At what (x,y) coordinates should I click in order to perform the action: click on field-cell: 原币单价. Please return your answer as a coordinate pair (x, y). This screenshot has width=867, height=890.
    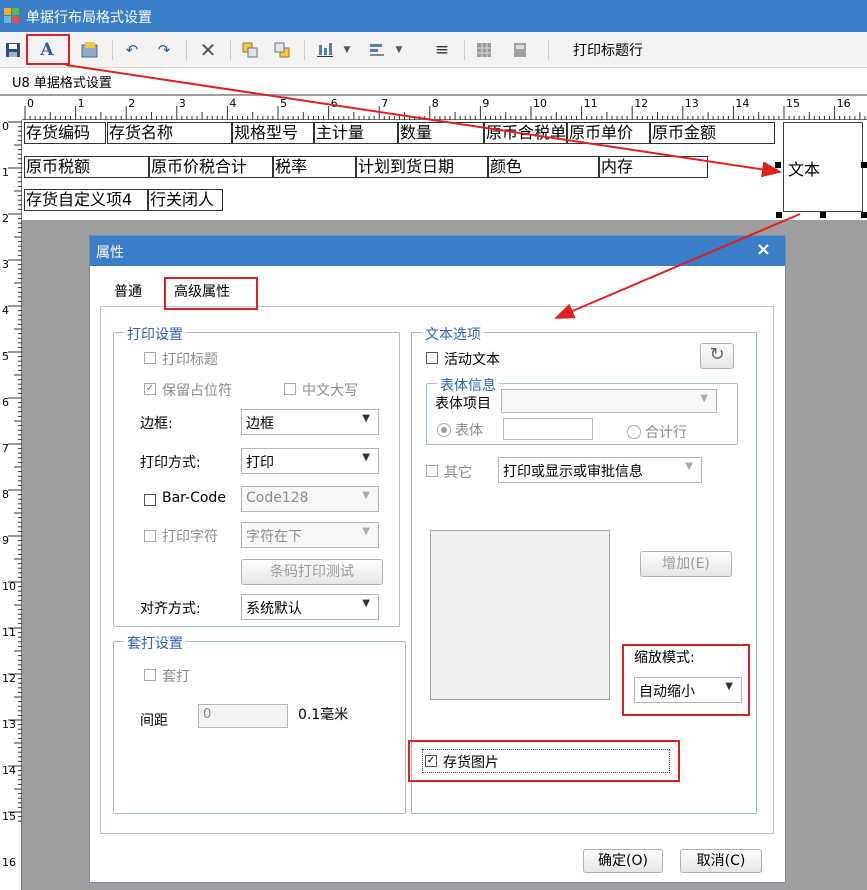
    Looking at the image, I should click on (608, 133).